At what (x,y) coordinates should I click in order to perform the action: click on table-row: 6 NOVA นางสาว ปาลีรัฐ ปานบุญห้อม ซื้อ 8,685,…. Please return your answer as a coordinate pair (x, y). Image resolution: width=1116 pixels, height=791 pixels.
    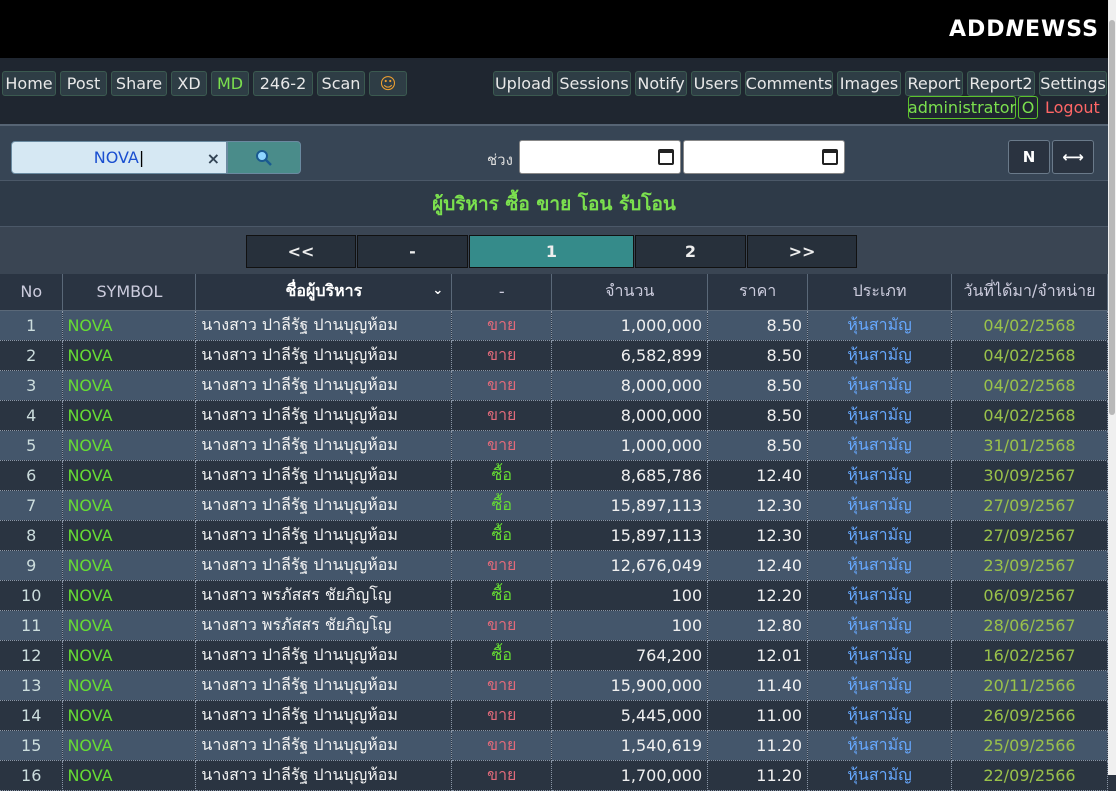
    Looking at the image, I should click on (554, 475).